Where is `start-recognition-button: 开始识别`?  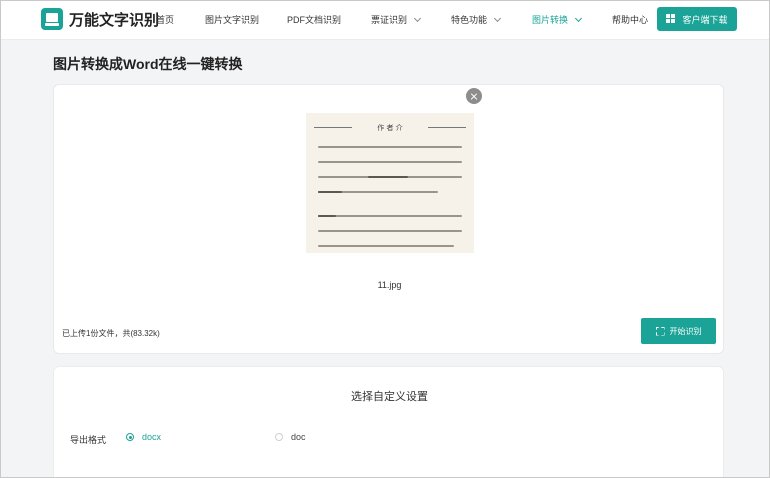
start-recognition-button: 开始识别 is located at coordinates (678, 331).